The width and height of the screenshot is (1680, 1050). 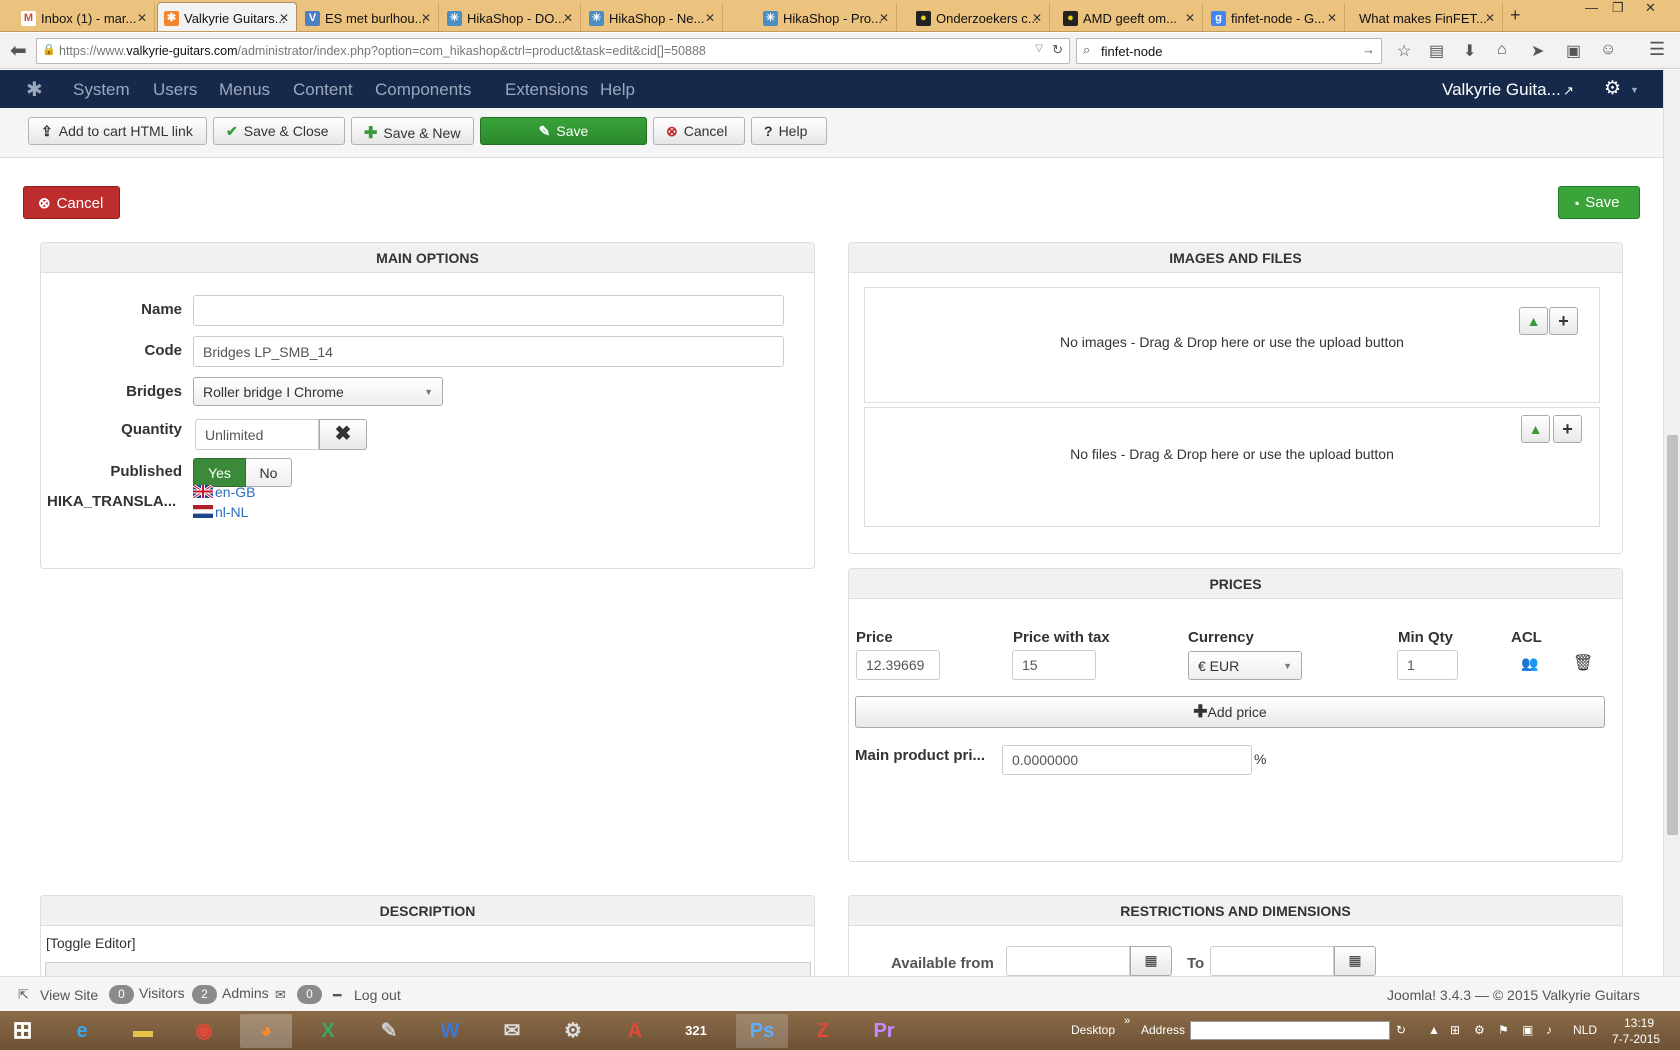 I want to click on tab-onderzoekers: ● Onderzoekers c... ✕, so click(x=980, y=17).